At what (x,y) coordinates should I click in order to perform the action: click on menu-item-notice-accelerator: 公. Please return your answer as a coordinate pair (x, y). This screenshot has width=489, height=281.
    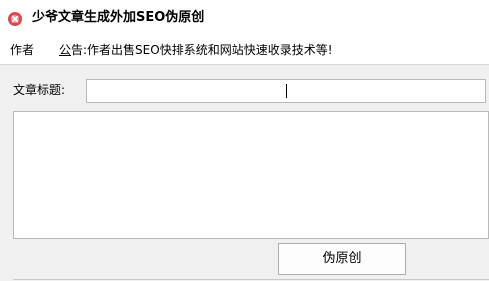
    Looking at the image, I should click on (65, 50).